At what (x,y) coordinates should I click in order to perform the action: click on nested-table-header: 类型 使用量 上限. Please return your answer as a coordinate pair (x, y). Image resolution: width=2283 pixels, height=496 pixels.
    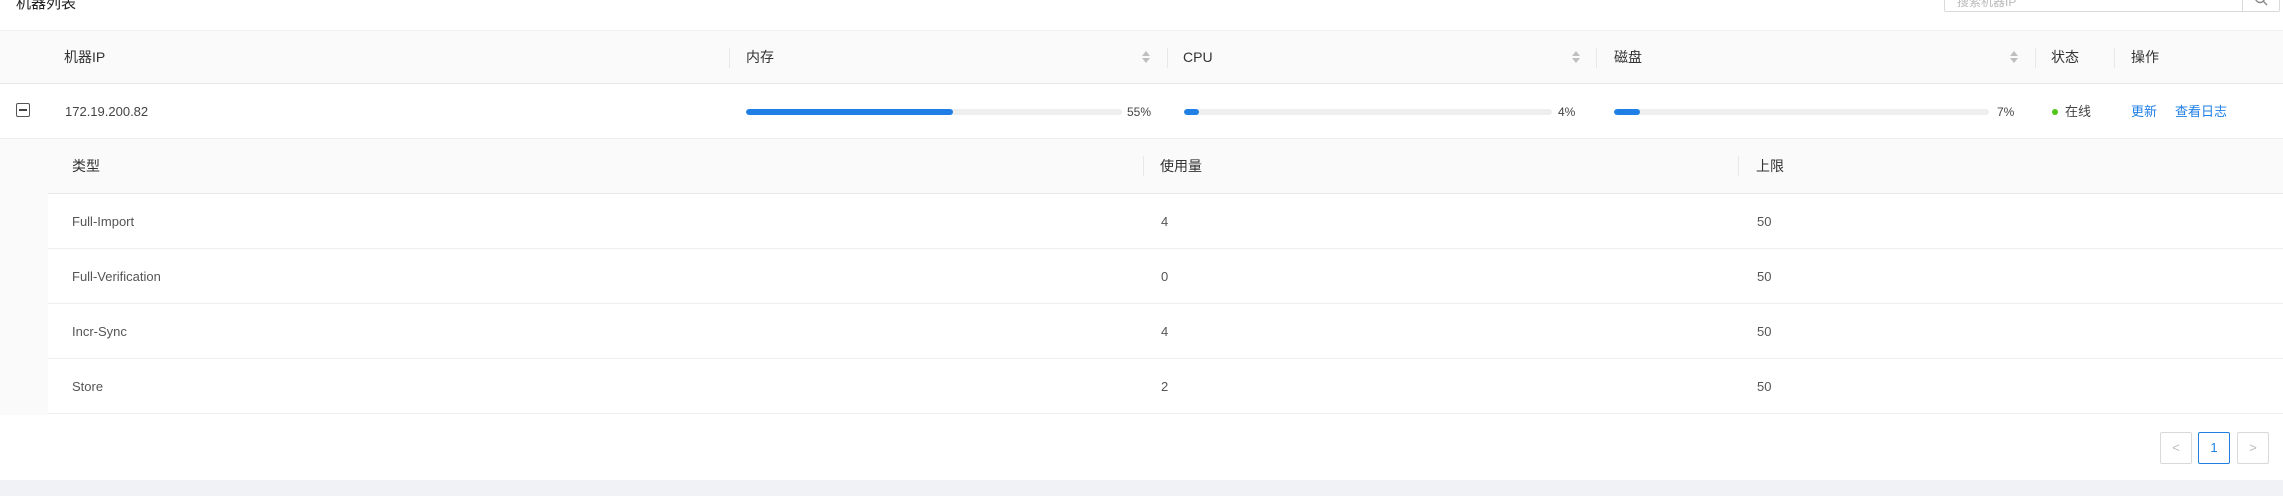
    Looking at the image, I should click on (1165, 166).